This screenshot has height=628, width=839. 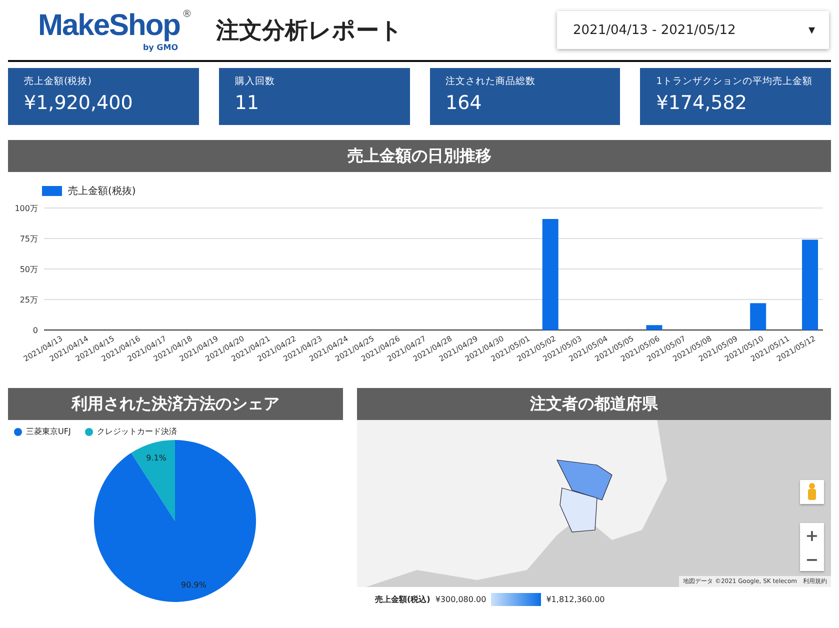 What do you see at coordinates (175, 404) in the screenshot?
I see `section-title: 利用された決済方法のシェア` at bounding box center [175, 404].